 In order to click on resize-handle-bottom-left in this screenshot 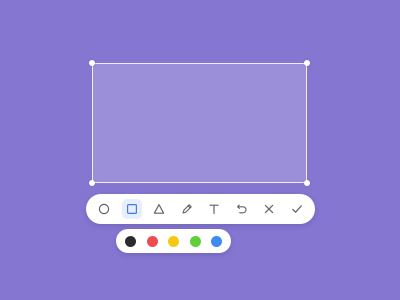, I will do `click(92, 183)`.